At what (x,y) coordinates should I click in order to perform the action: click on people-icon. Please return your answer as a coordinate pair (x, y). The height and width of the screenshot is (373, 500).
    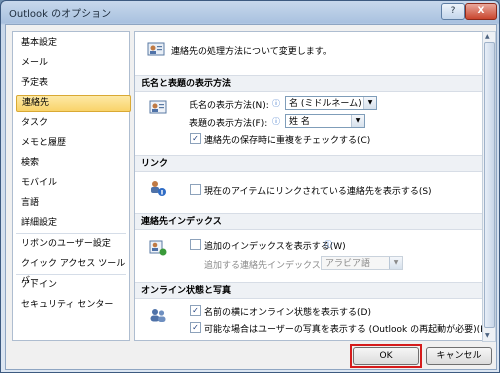
    Looking at the image, I should click on (158, 315).